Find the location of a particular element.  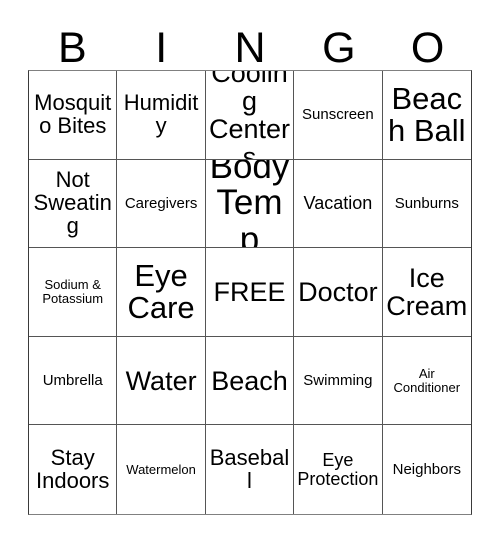

bingo-cell-i2: Caregivers is located at coordinates (161, 204).